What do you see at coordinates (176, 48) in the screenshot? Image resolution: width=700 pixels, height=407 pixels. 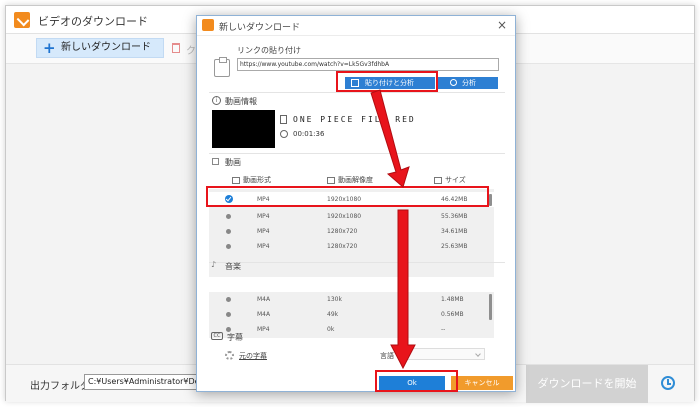 I see `trash-icon` at bounding box center [176, 48].